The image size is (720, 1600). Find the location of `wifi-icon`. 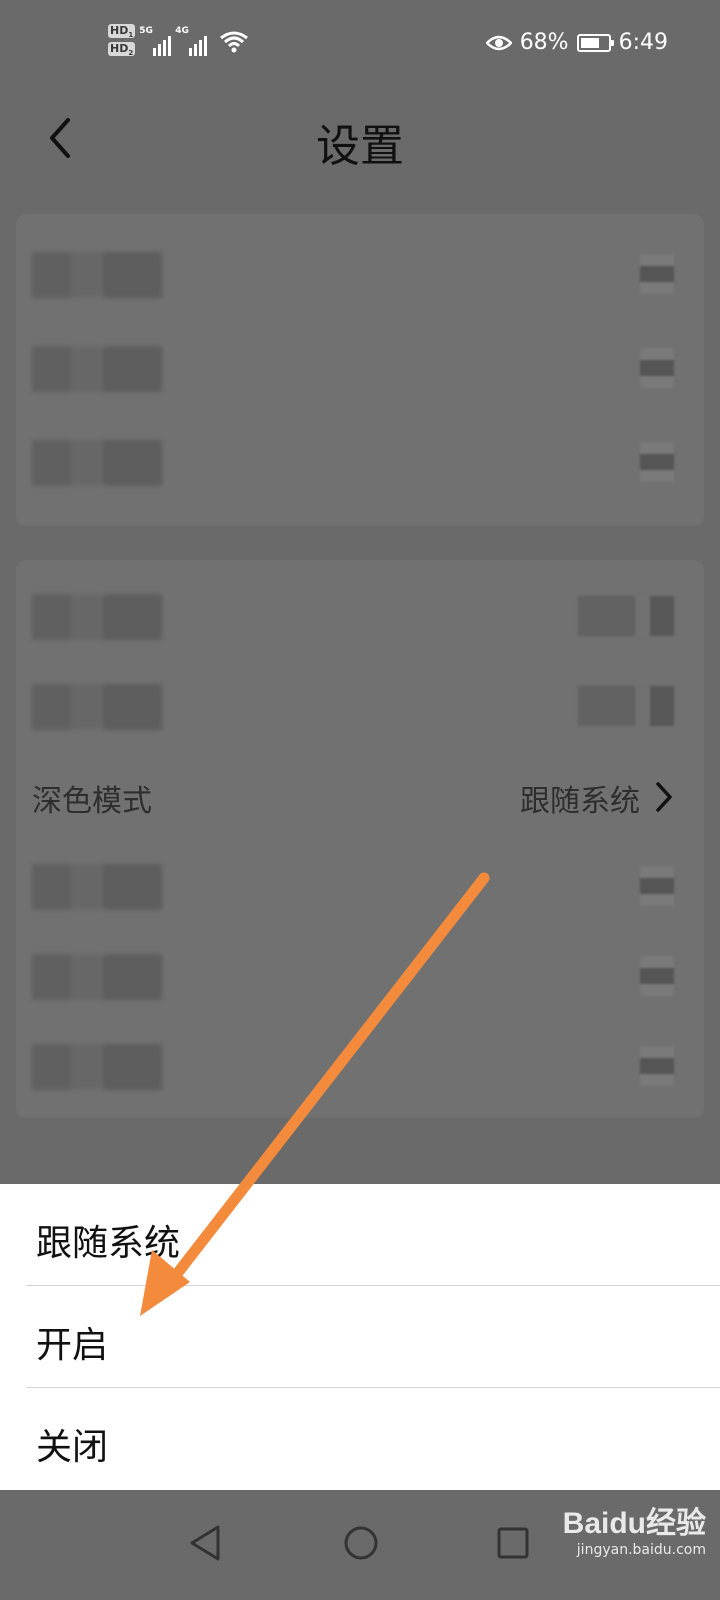

wifi-icon is located at coordinates (234, 42).